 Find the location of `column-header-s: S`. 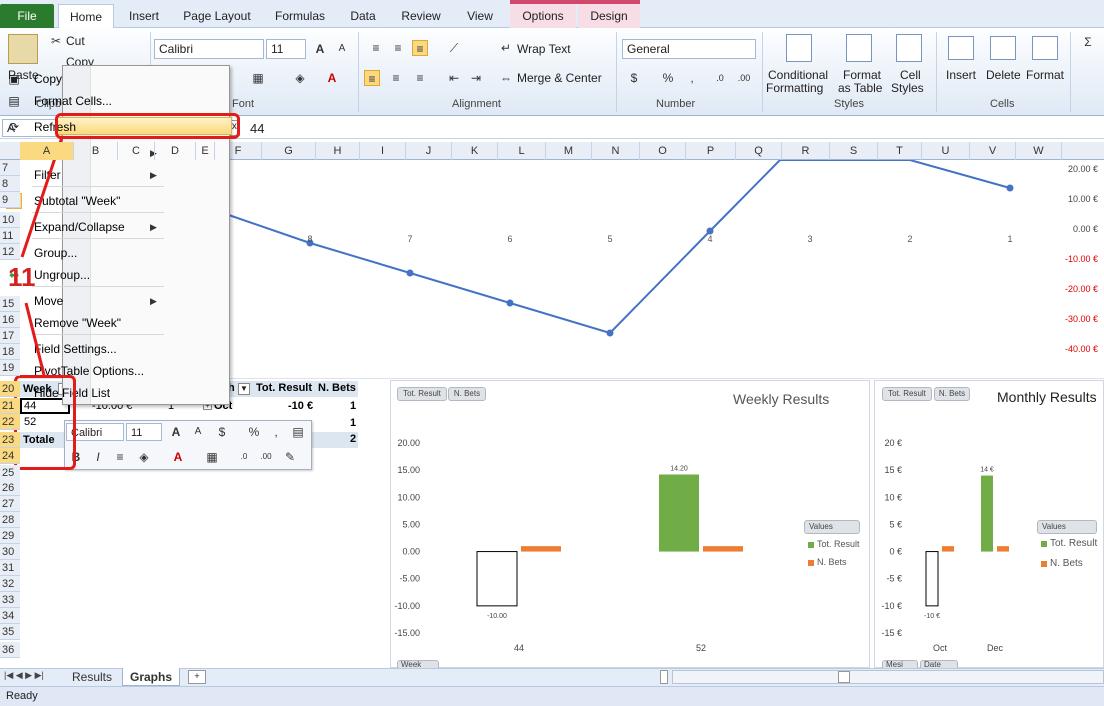

column-header-s: S is located at coordinates (854, 151).